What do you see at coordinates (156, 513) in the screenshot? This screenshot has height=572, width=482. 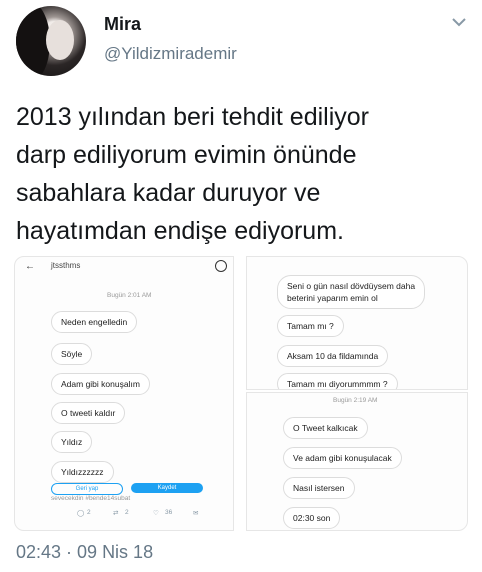 I see `like-icon: ♡` at bounding box center [156, 513].